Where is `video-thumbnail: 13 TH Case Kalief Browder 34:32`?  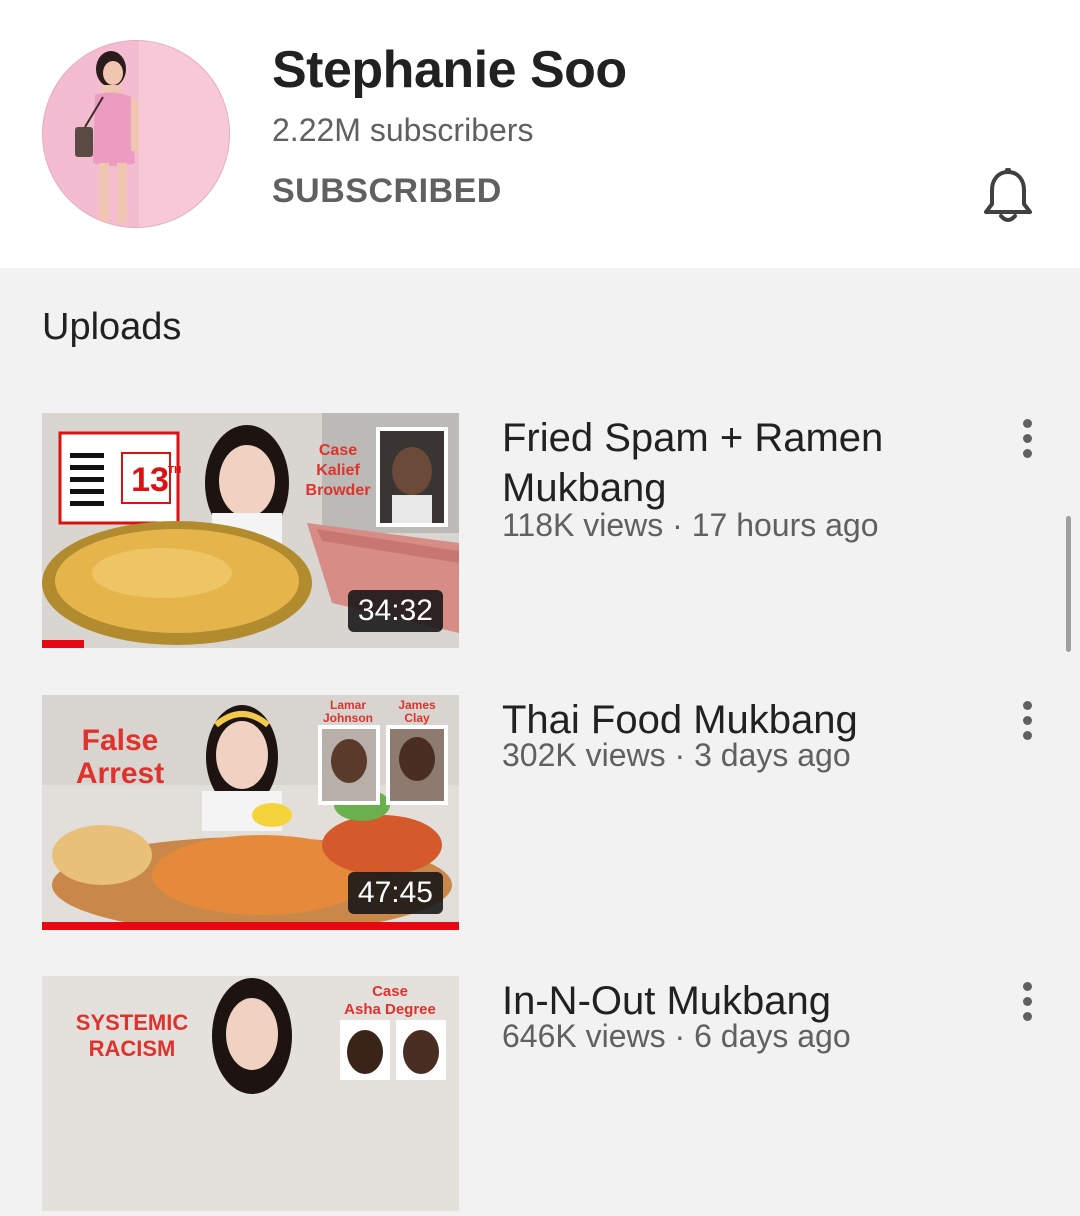 video-thumbnail: 13 TH Case Kalief Browder 34:32 is located at coordinates (250, 530).